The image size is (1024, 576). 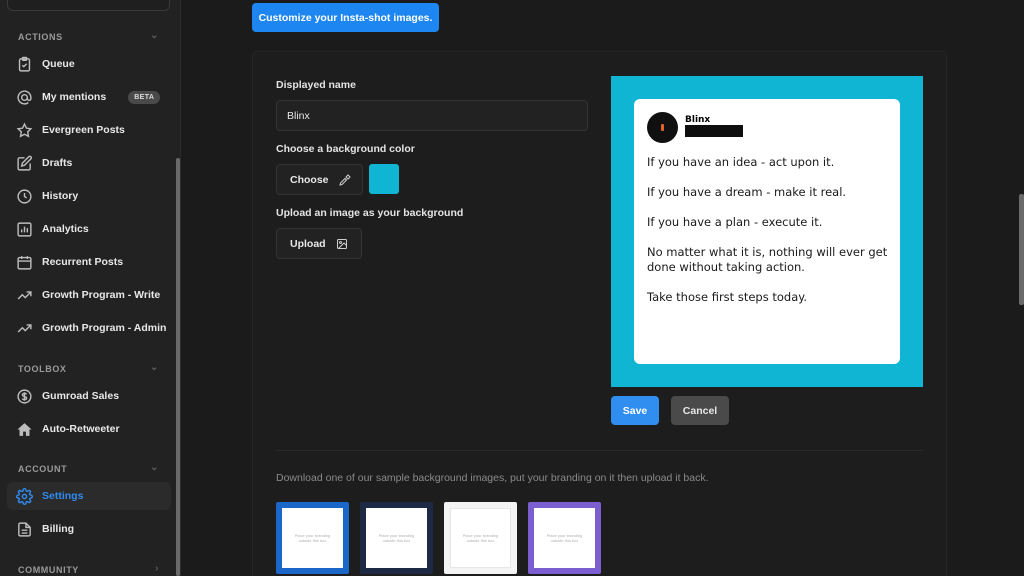 What do you see at coordinates (308, 243) in the screenshot?
I see `upload-button-label: Upload` at bounding box center [308, 243].